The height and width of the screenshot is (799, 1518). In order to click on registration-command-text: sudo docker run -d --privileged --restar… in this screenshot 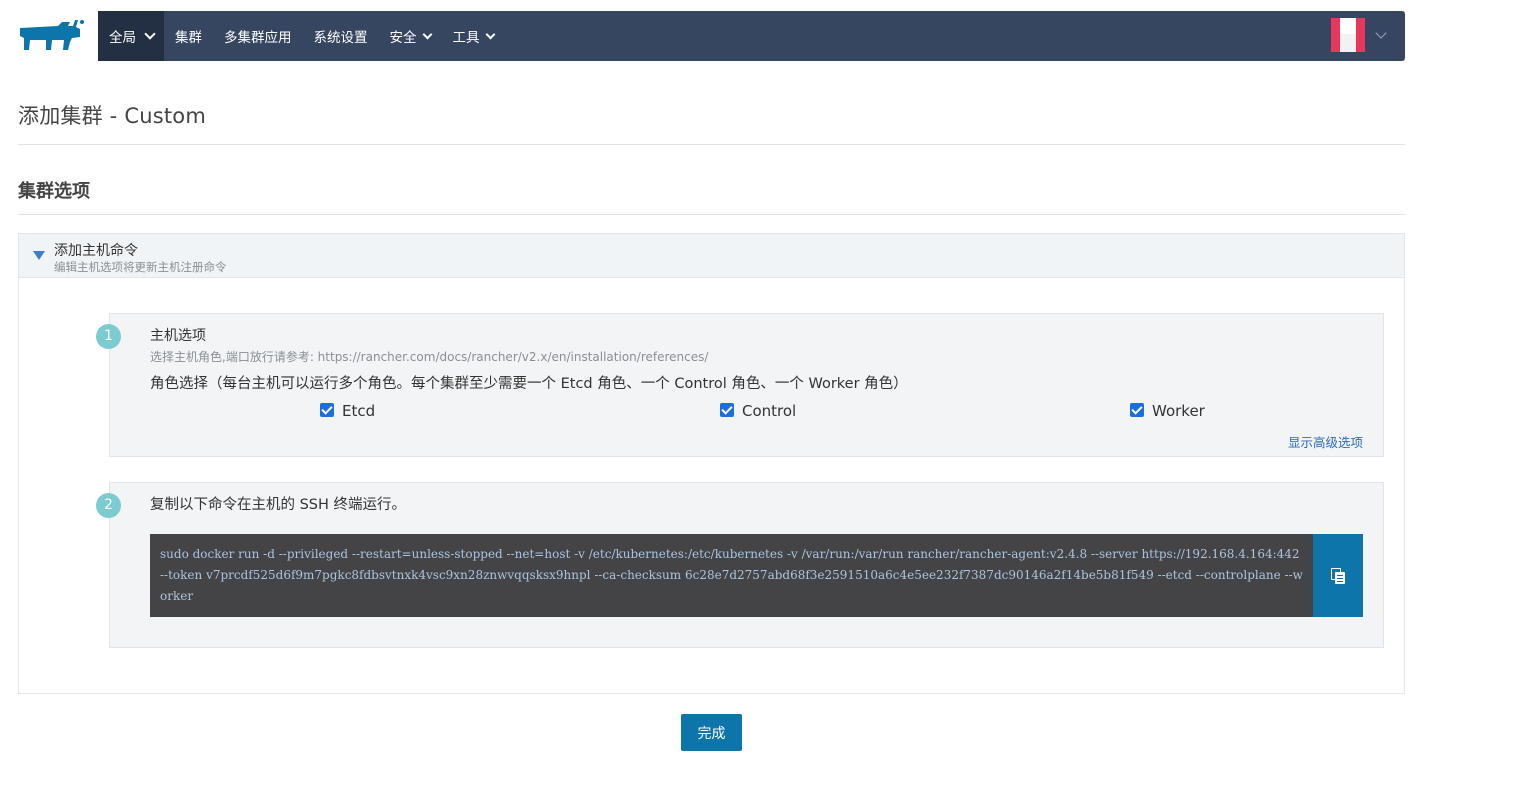, I will do `click(731, 575)`.